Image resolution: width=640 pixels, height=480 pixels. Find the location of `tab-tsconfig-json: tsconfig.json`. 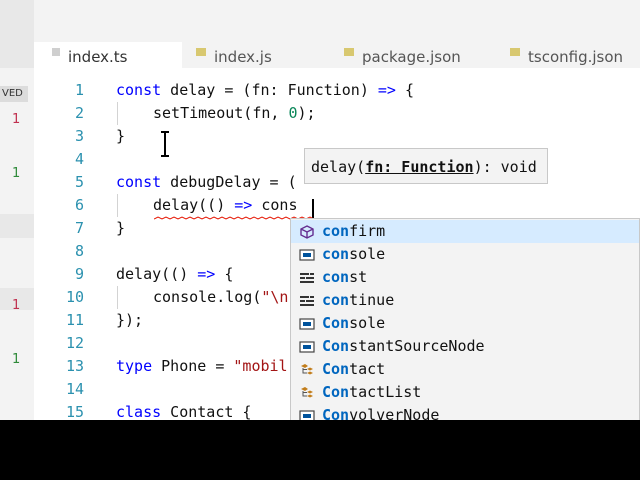

tab-tsconfig-json: tsconfig.json is located at coordinates (566, 57).